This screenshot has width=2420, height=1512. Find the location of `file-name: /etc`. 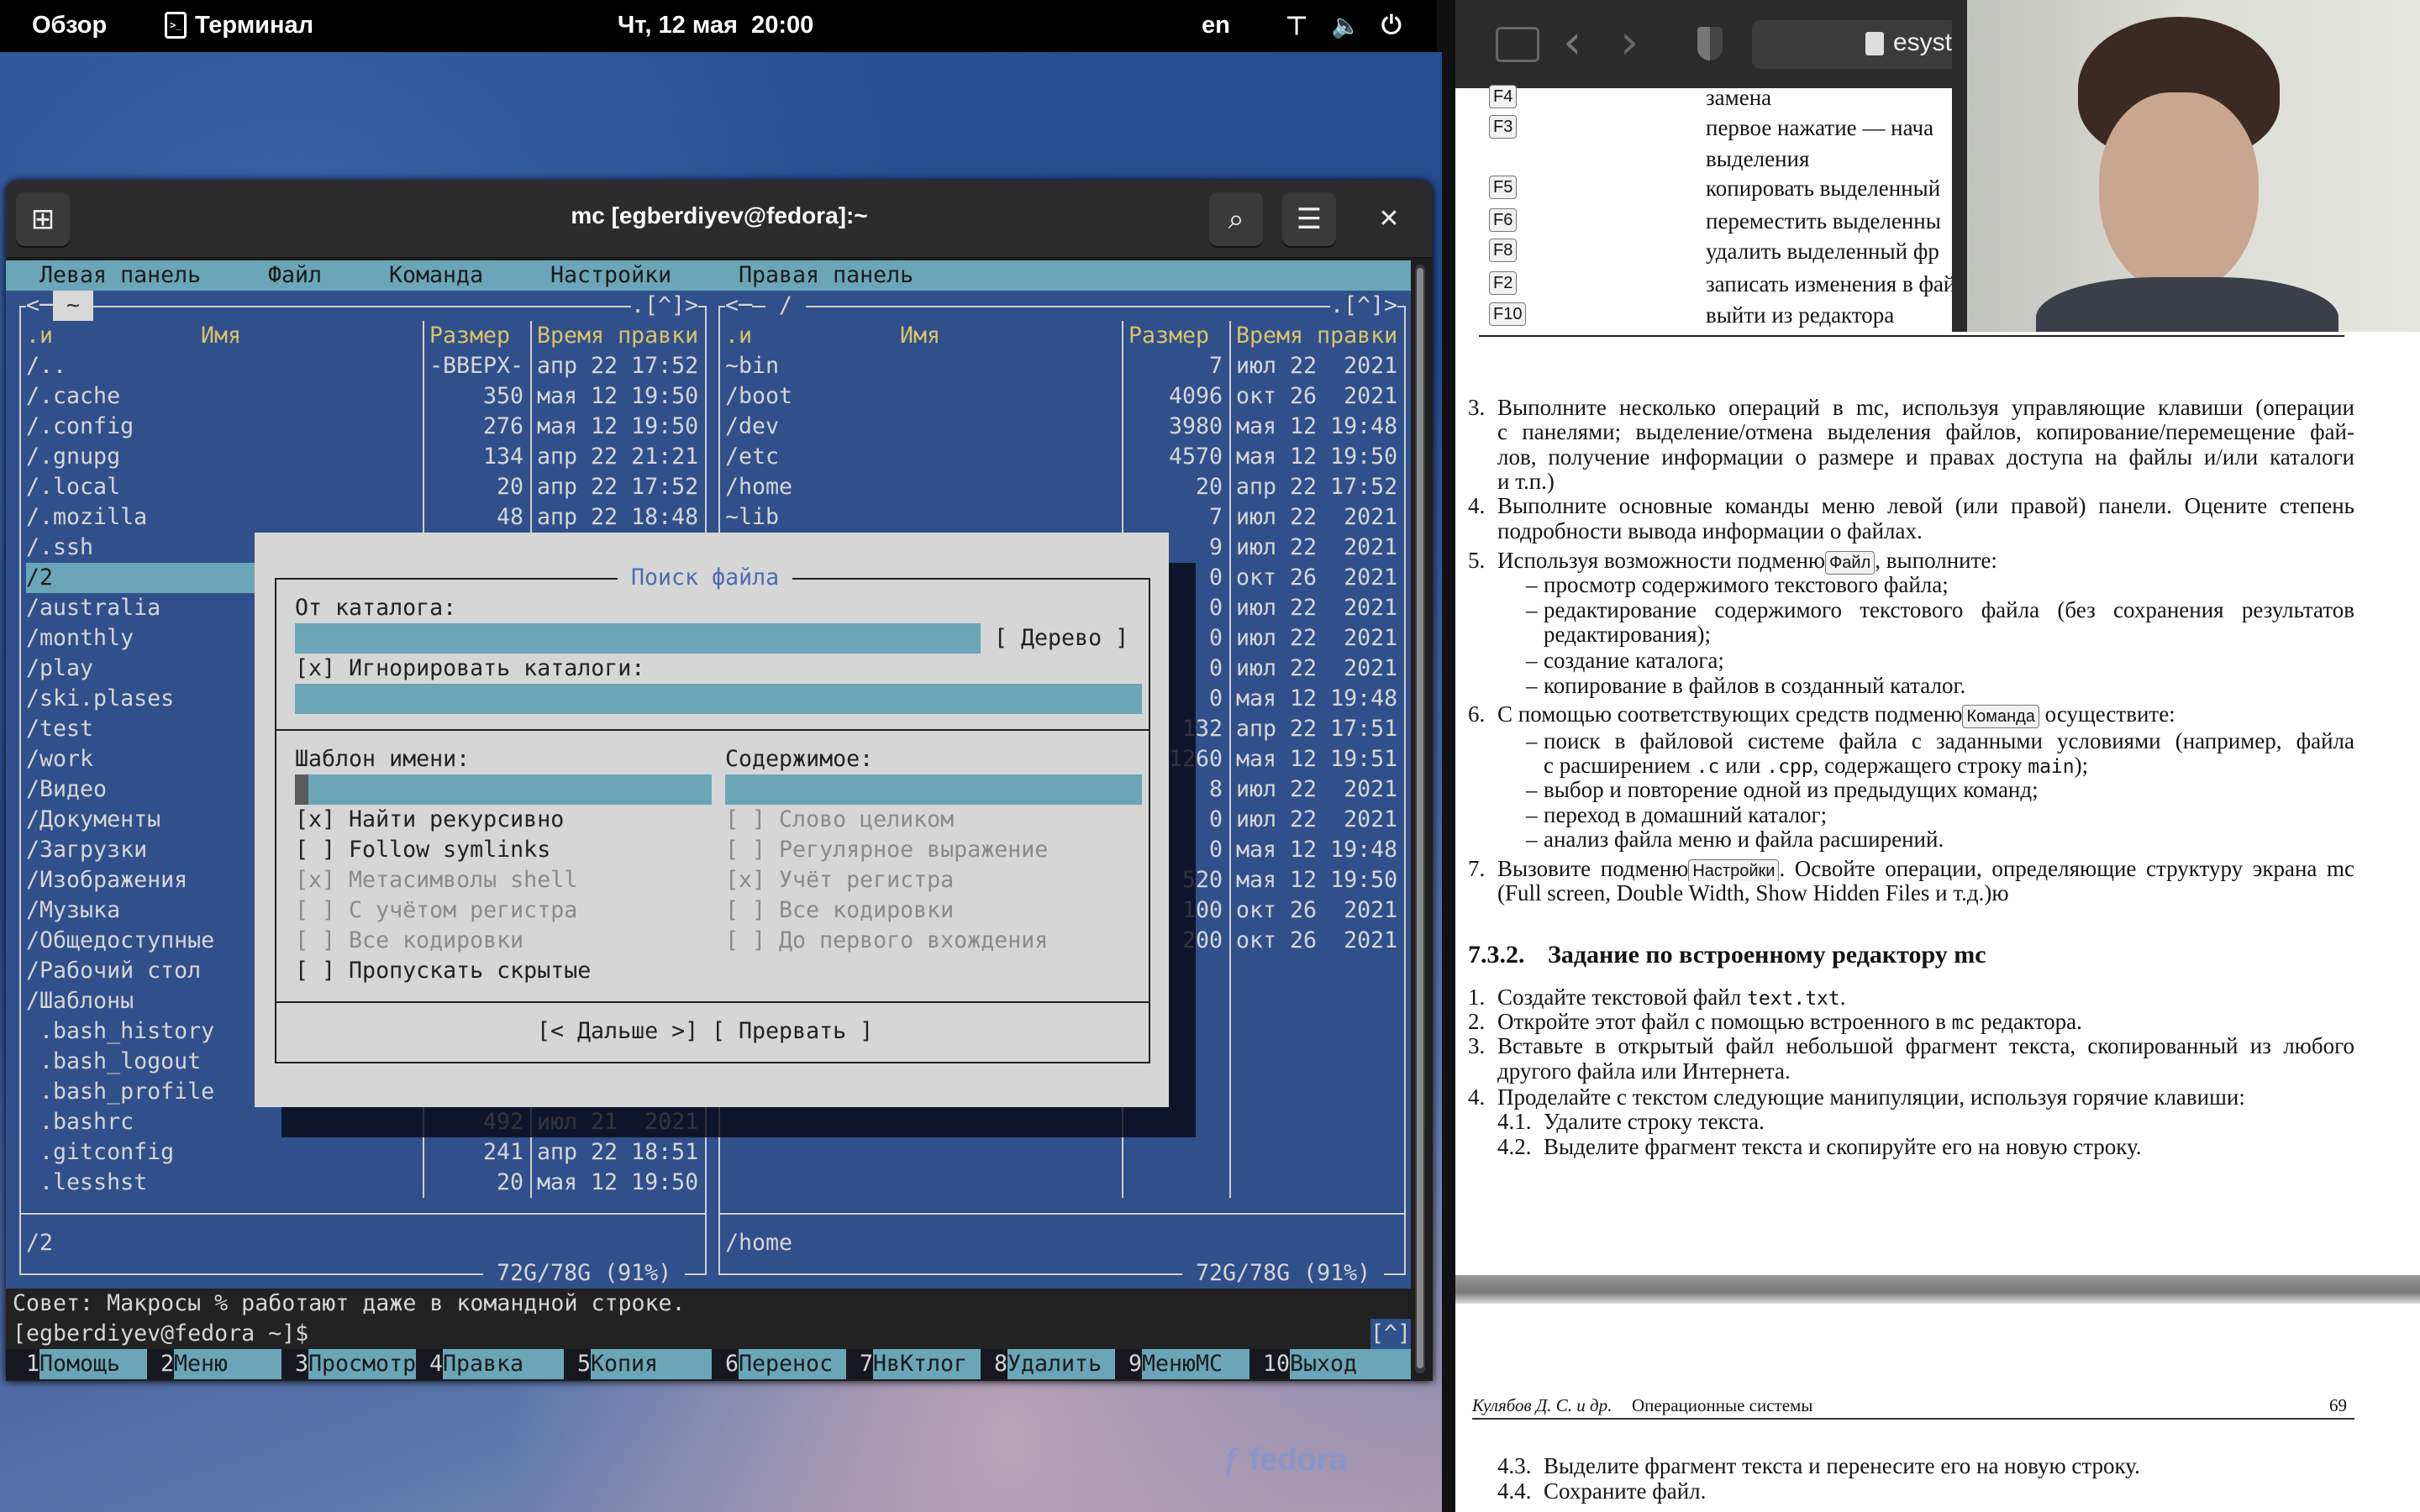

file-name: /etc is located at coordinates (920, 457).